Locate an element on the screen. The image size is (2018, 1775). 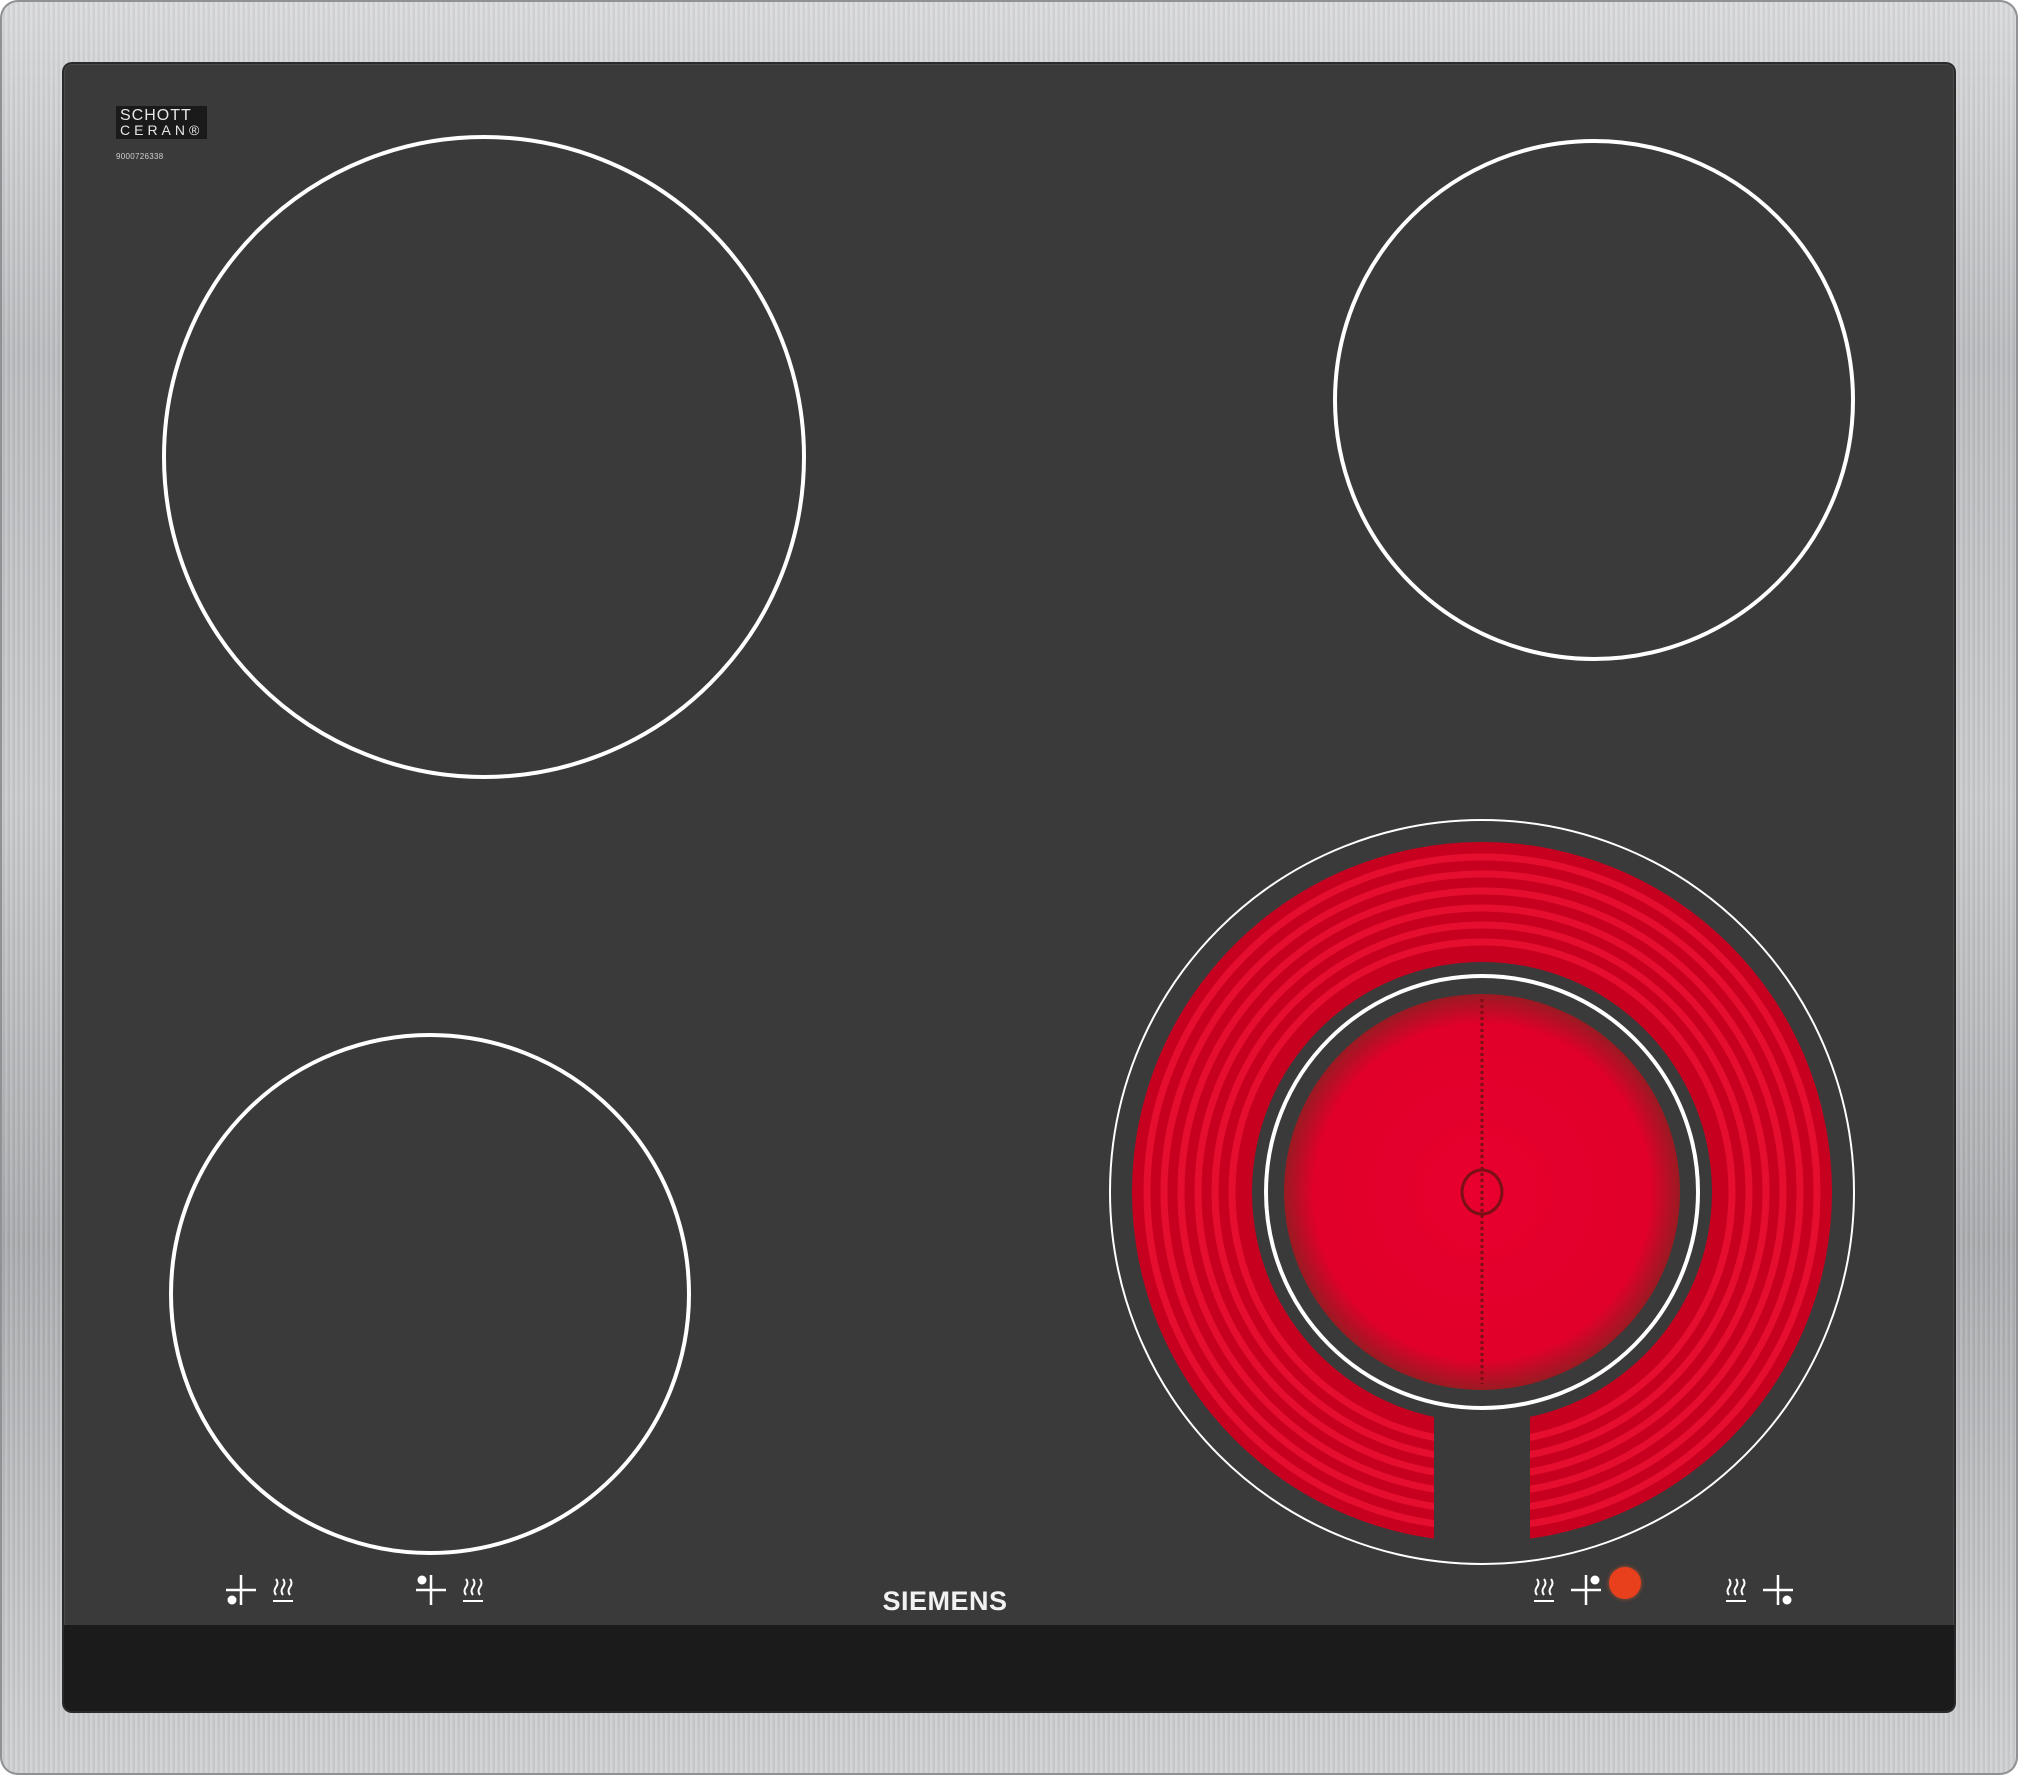
control-front-left is located at coordinates (259, 1590).